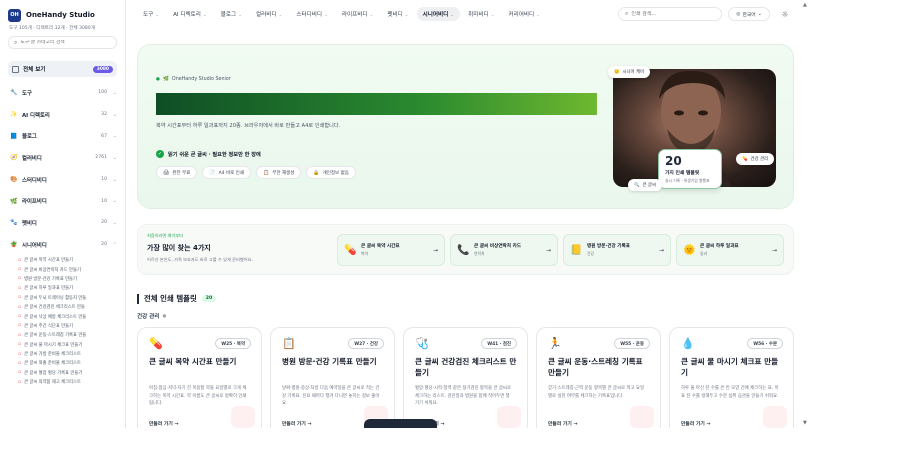  I want to click on list-item: ▫ 큰 글씨 하루 일과표 만들기, so click(71, 288).